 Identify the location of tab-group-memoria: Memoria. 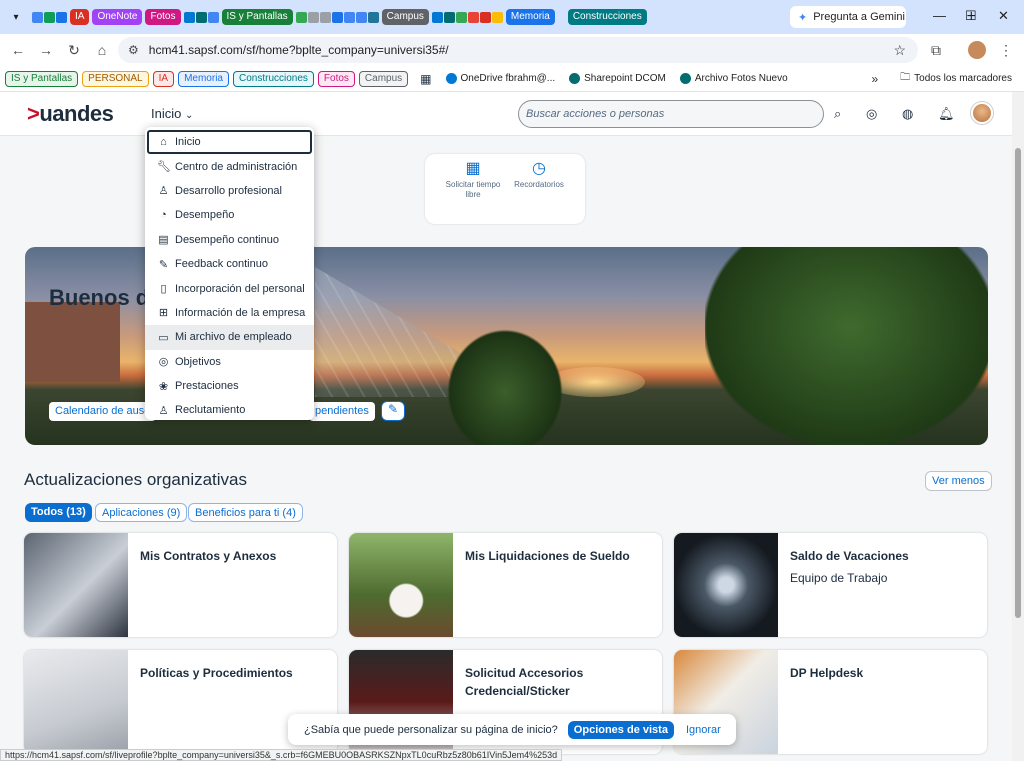
(530, 17).